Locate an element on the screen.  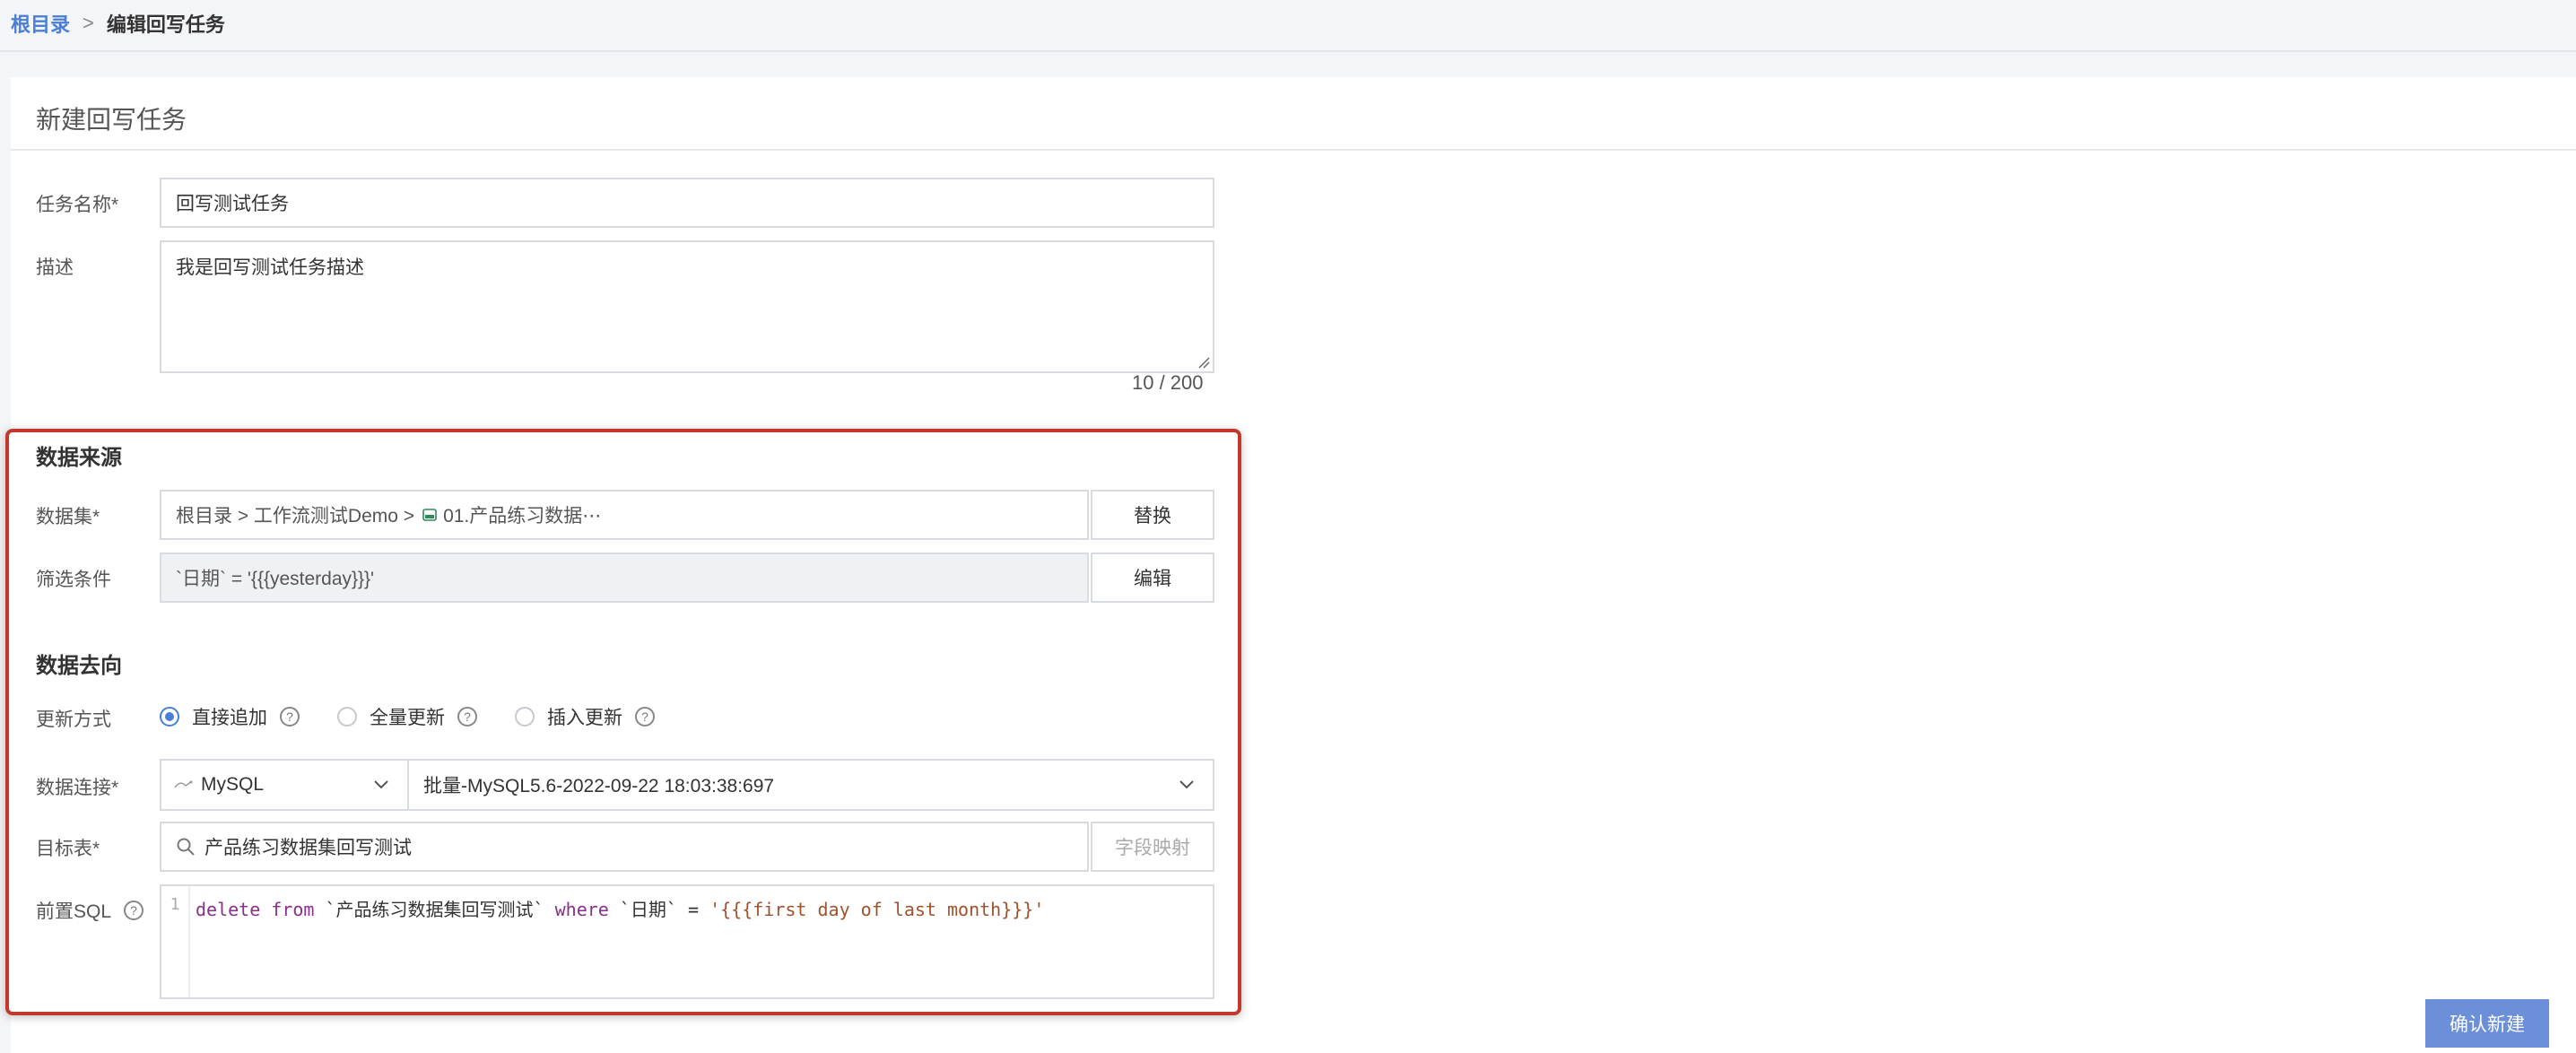
connection-label: 数据连接* is located at coordinates (77, 788).